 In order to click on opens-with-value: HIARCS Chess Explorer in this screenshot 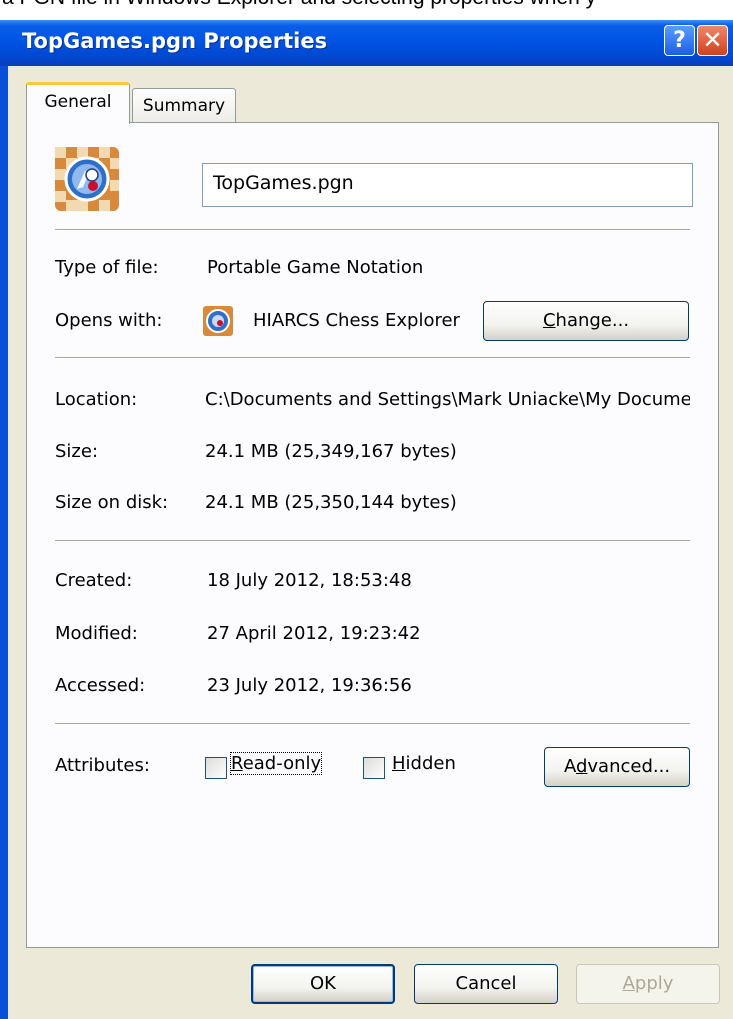, I will do `click(356, 320)`.